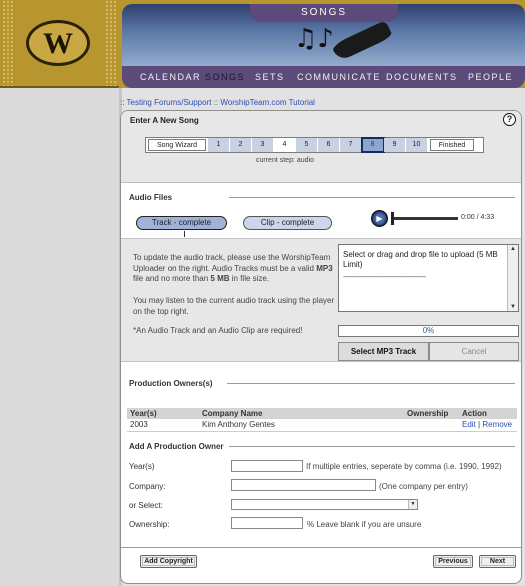 The width and height of the screenshot is (525, 586). Describe the element at coordinates (373, 145) in the screenshot. I see `wizard-step-8: 8` at that location.